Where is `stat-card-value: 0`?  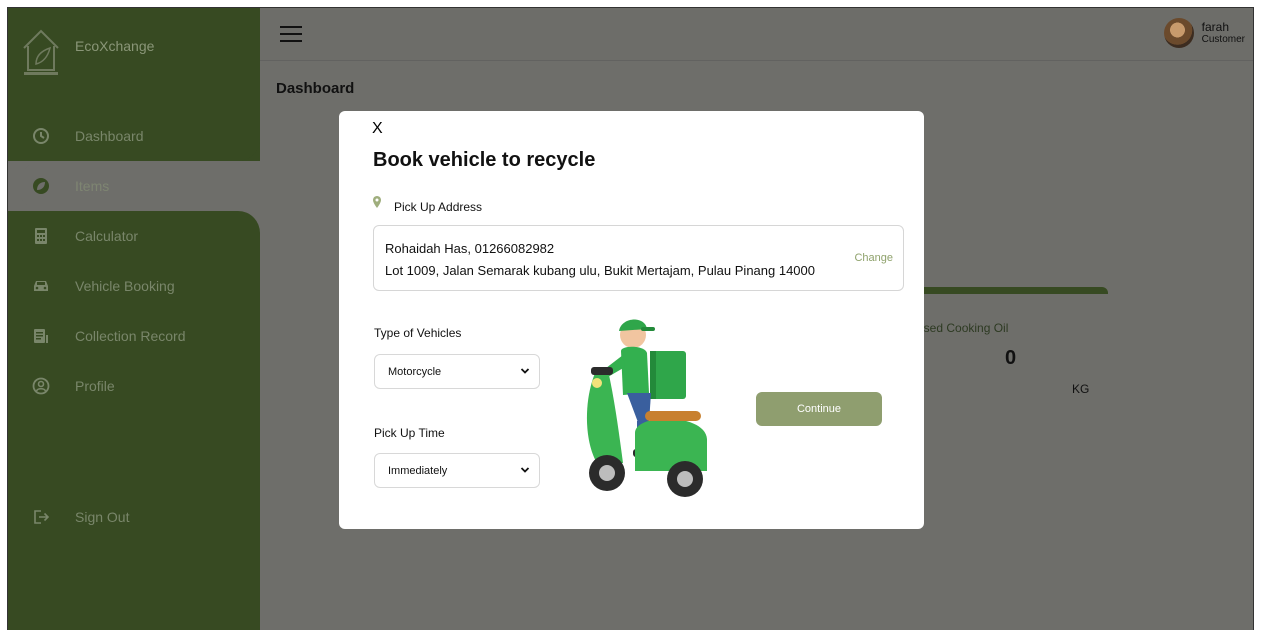
stat-card-value: 0 is located at coordinates (1011, 358).